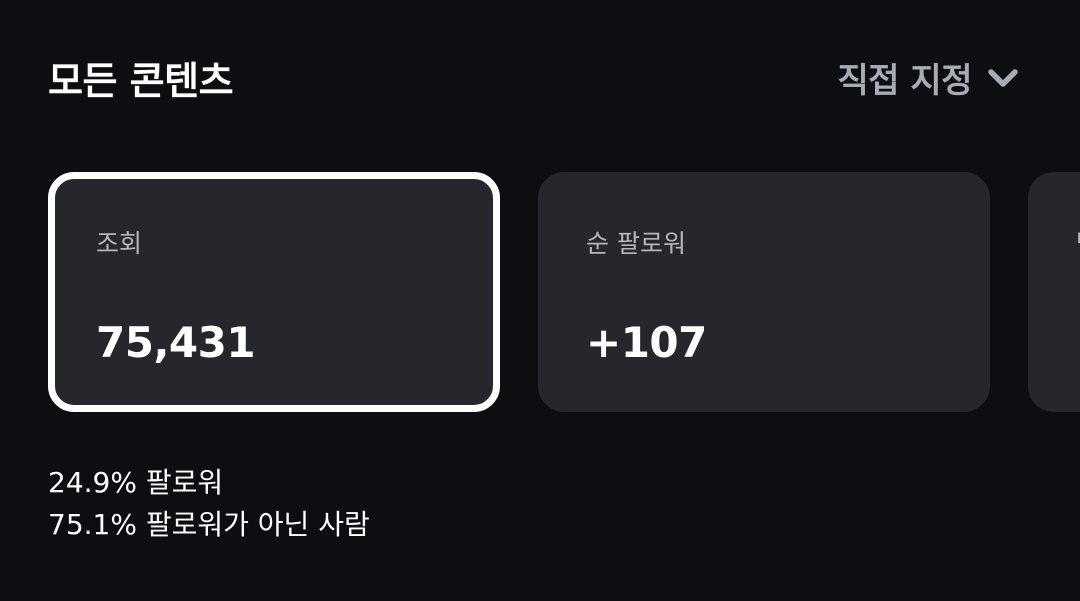  I want to click on page-title: 모든 콘텐츠, so click(141, 81).